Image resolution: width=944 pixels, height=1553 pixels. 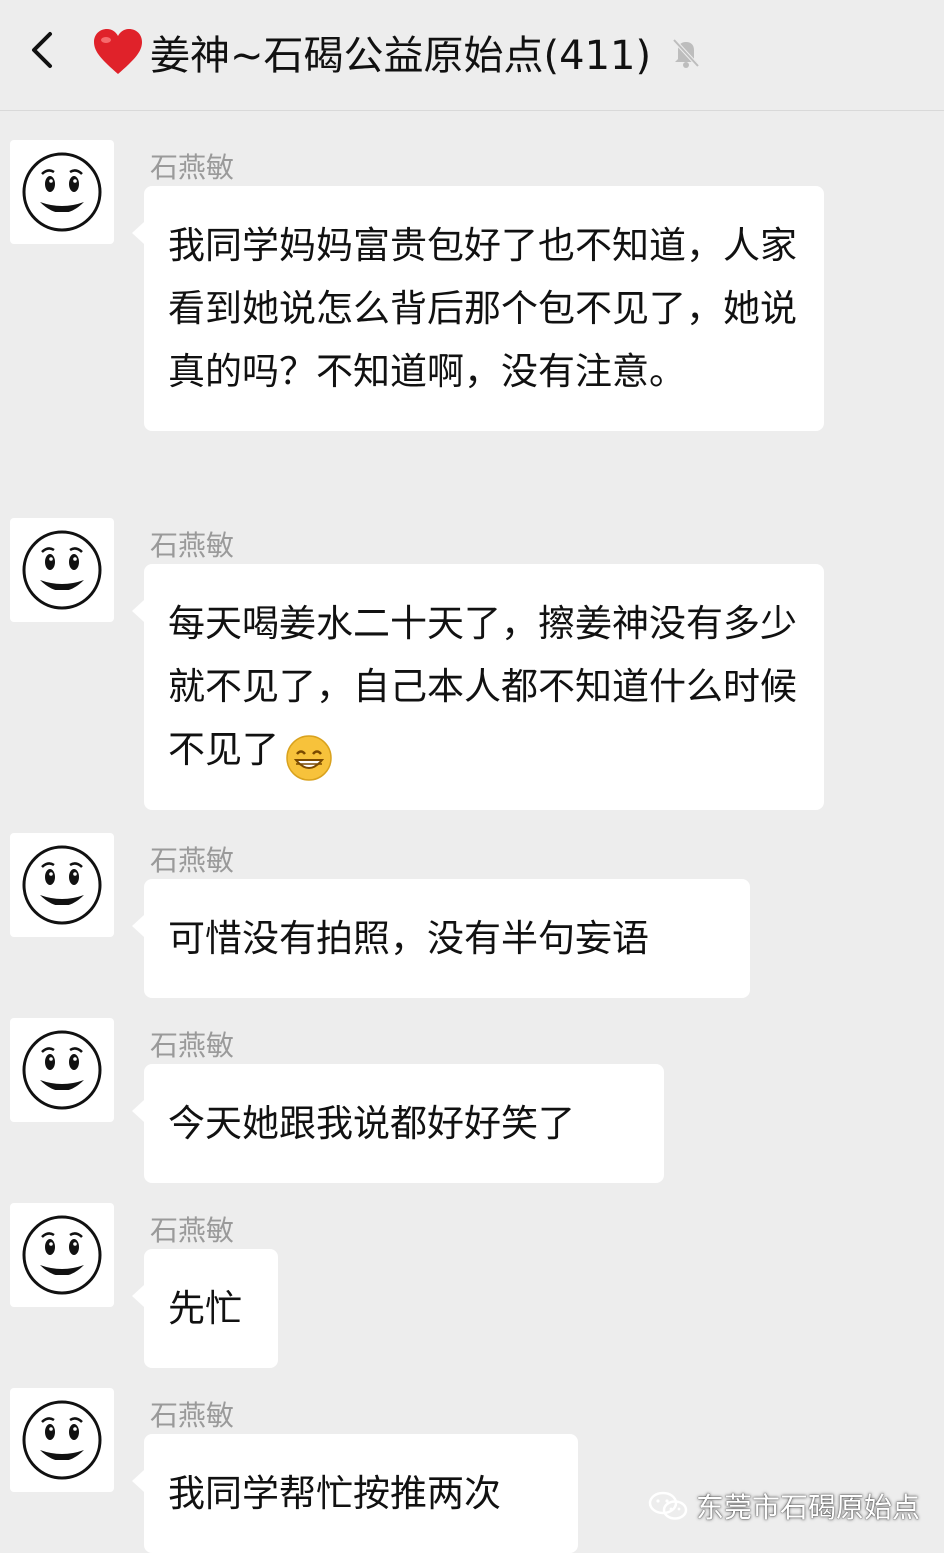 I want to click on grinning-face-icon, so click(x=309, y=758).